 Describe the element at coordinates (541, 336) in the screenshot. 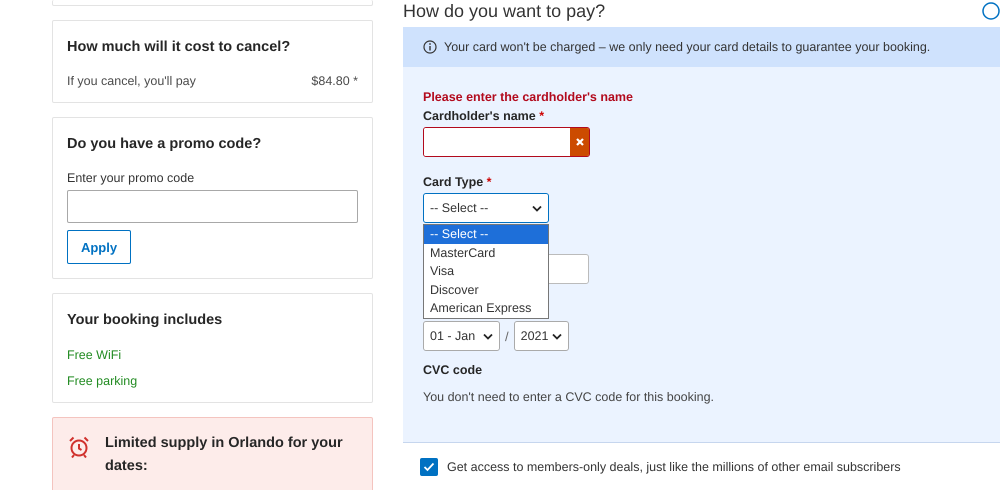

I see `year-select: 2021` at that location.